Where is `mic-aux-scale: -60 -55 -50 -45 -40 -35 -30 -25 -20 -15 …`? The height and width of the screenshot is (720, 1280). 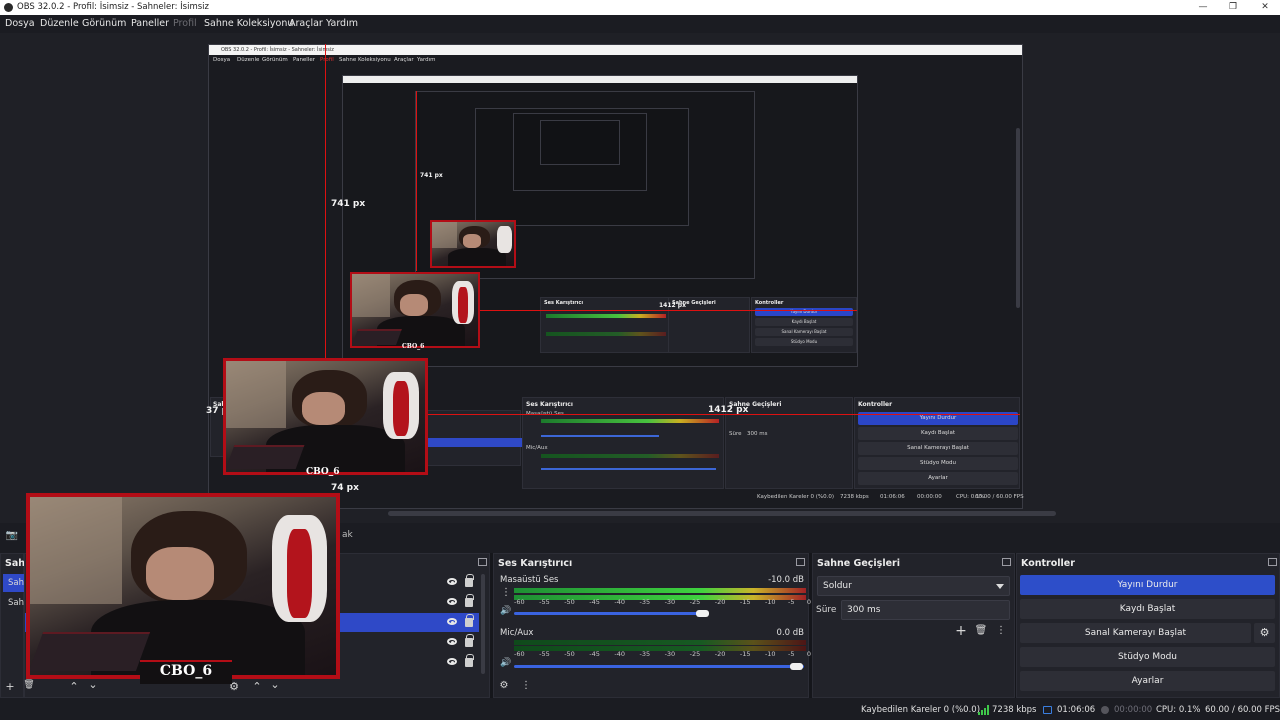
mic-aux-scale: -60 -55 -50 -45 -40 -35 -30 -25 -20 -15 … is located at coordinates (662, 654).